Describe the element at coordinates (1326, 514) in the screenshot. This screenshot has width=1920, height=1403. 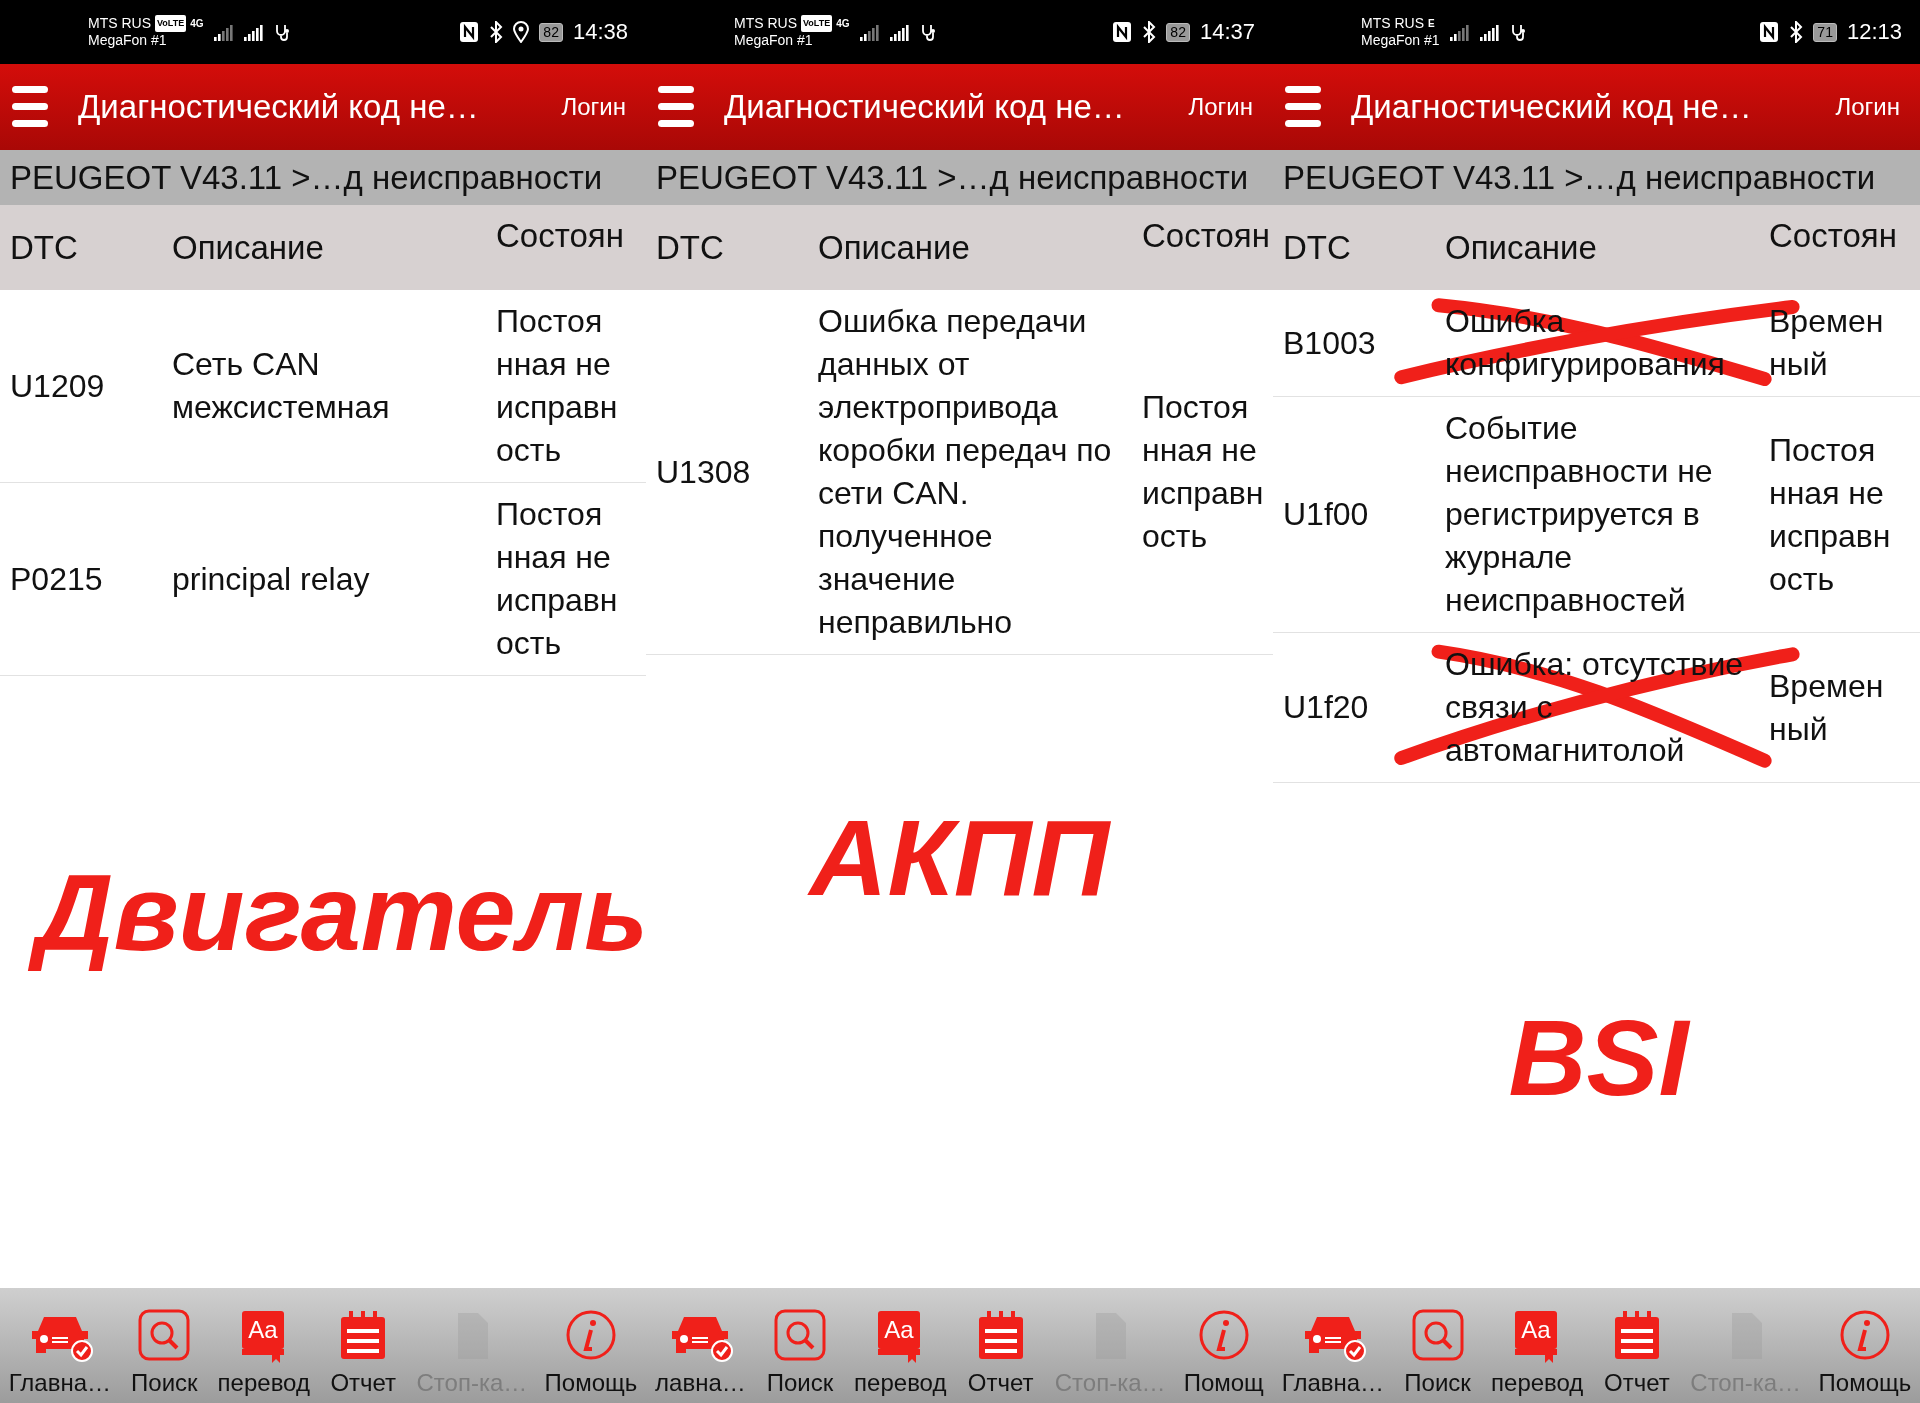
I see `dtc-code: U1f00` at that location.